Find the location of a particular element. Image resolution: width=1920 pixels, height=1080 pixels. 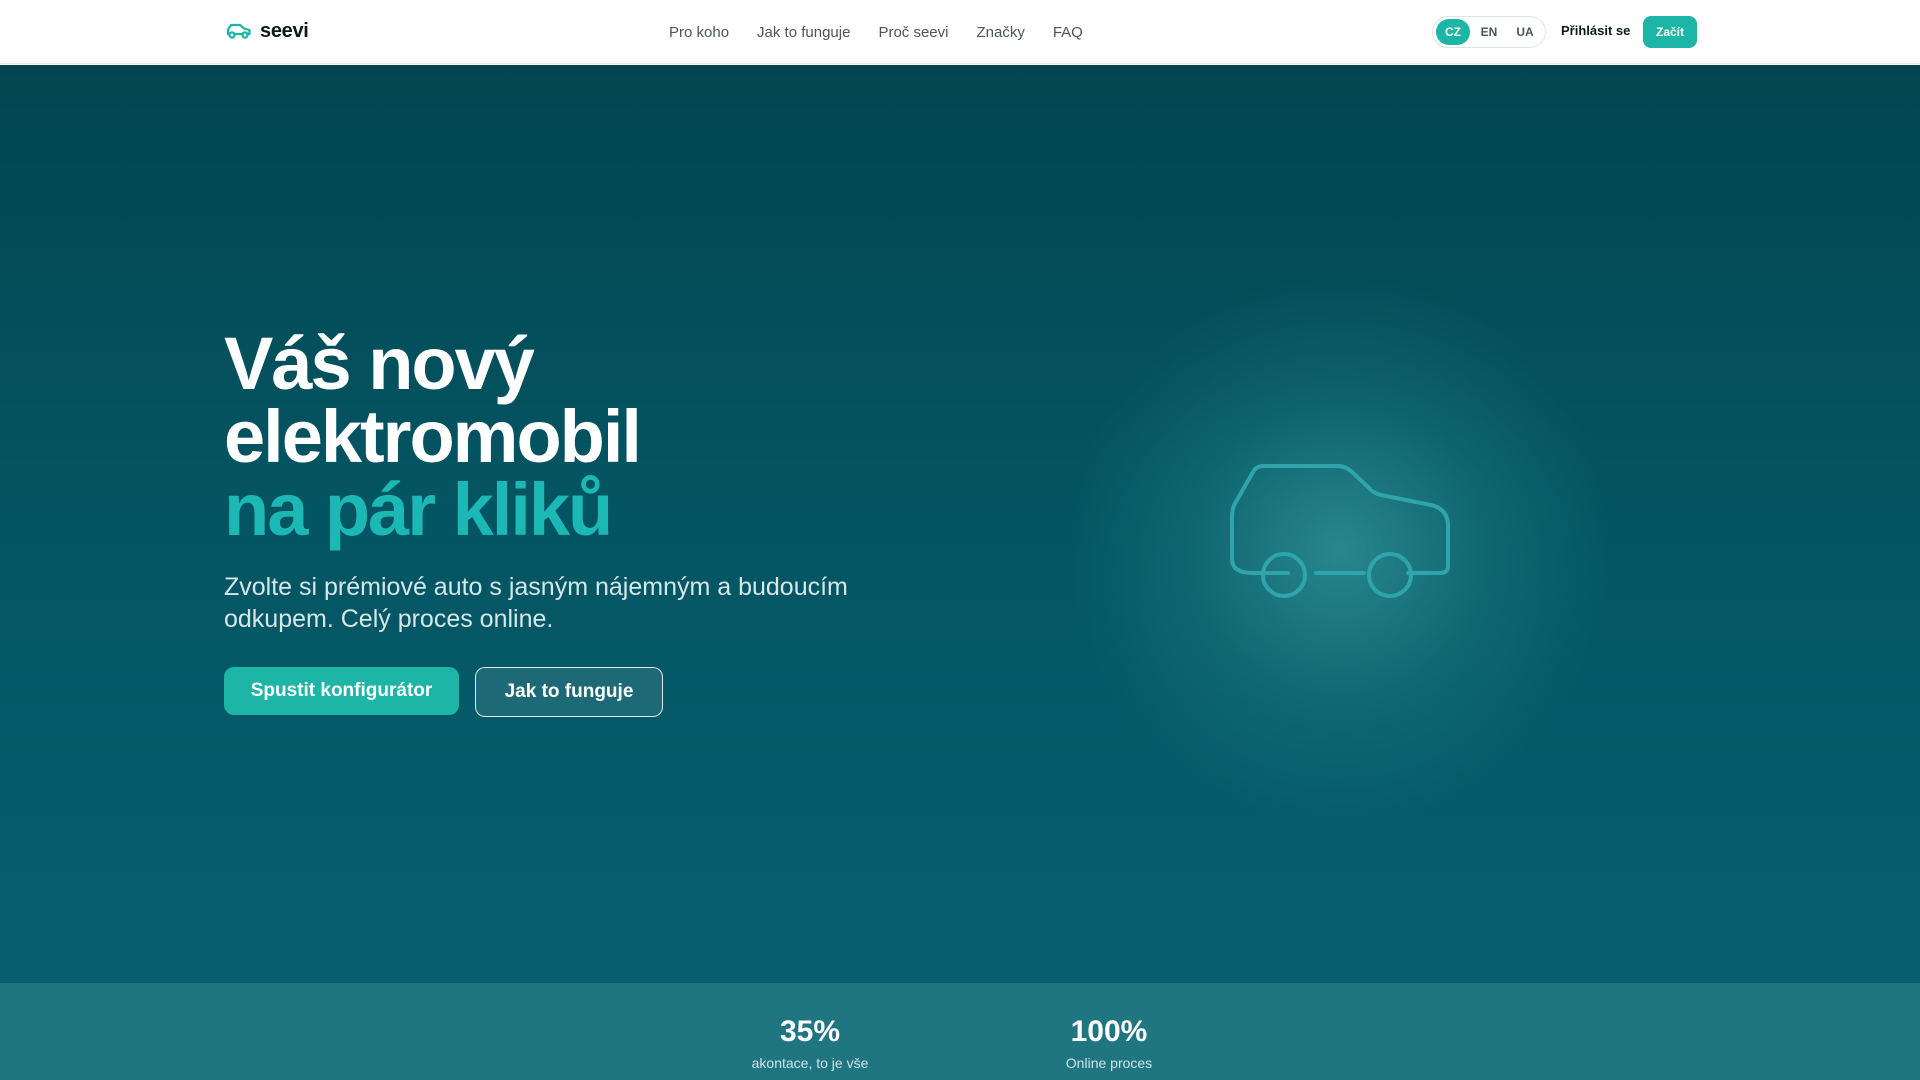

hero-title-line-1: Váš nový is located at coordinates (379, 363).